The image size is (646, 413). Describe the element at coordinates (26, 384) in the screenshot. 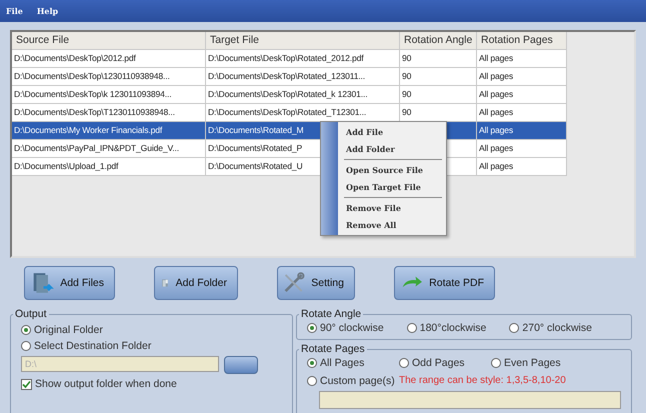

I see `check-icon` at that location.